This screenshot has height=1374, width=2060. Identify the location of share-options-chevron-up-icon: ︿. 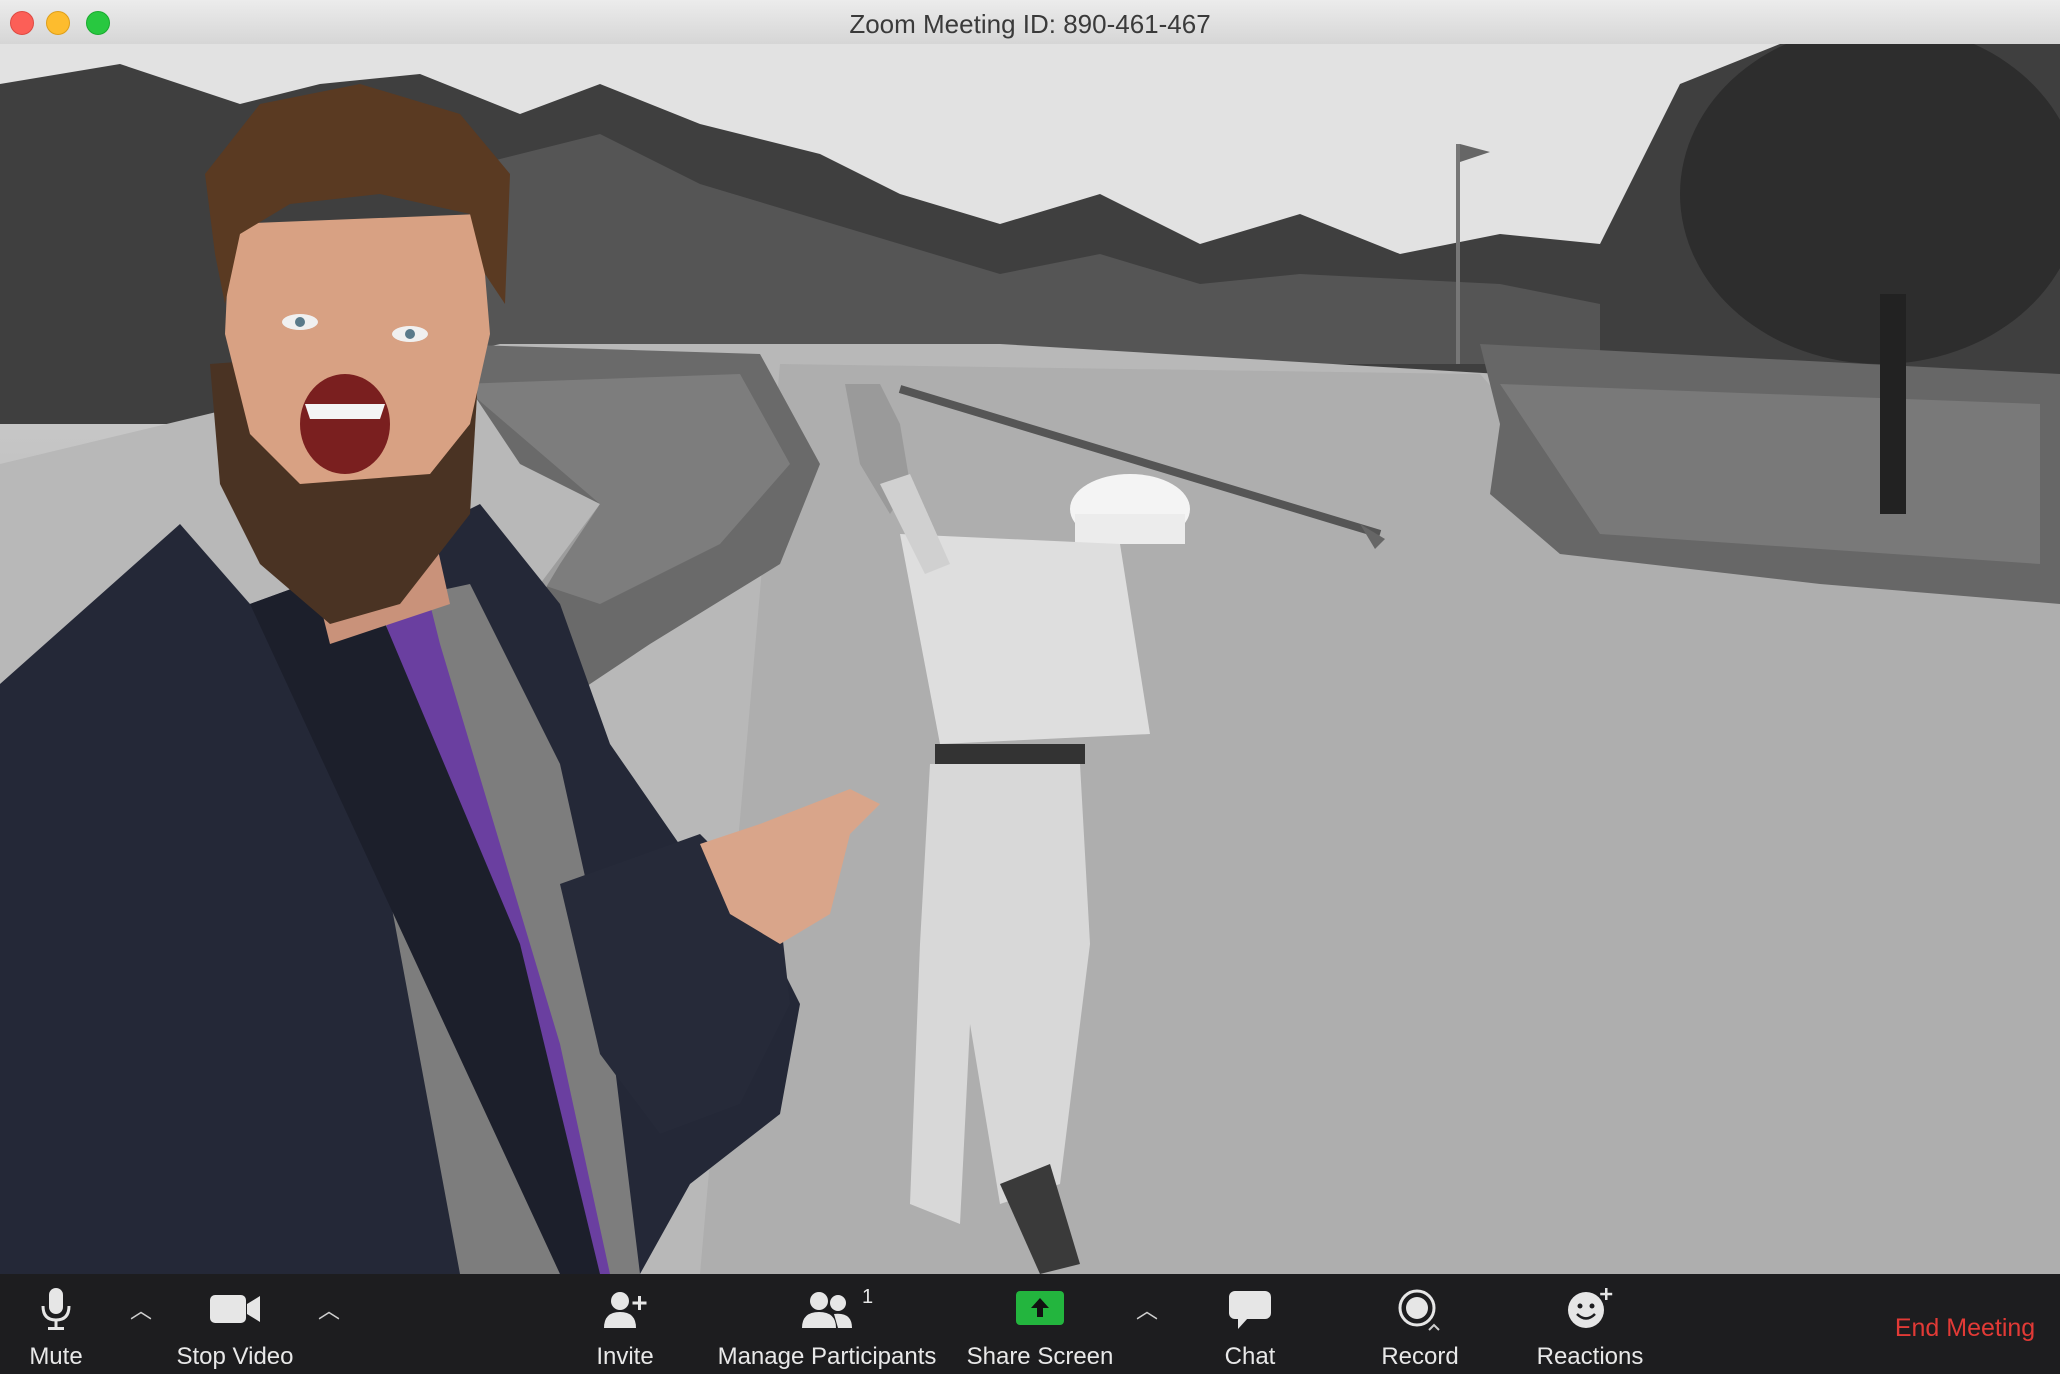
(1147, 1311).